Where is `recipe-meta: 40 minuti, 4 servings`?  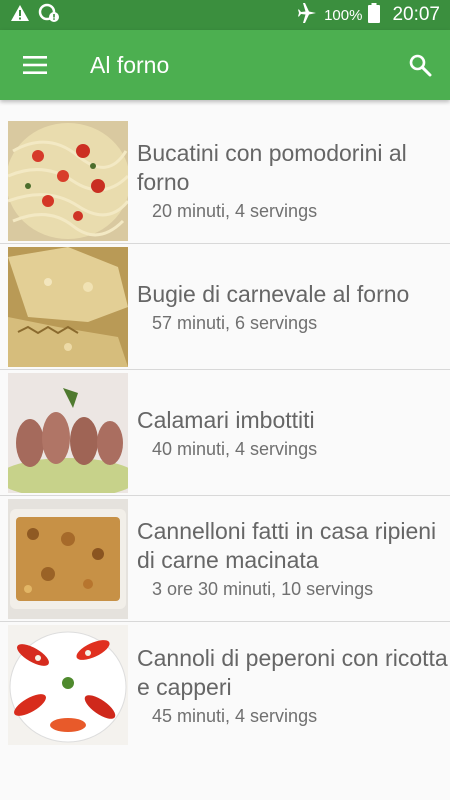 recipe-meta: 40 minuti, 4 servings is located at coordinates (235, 448).